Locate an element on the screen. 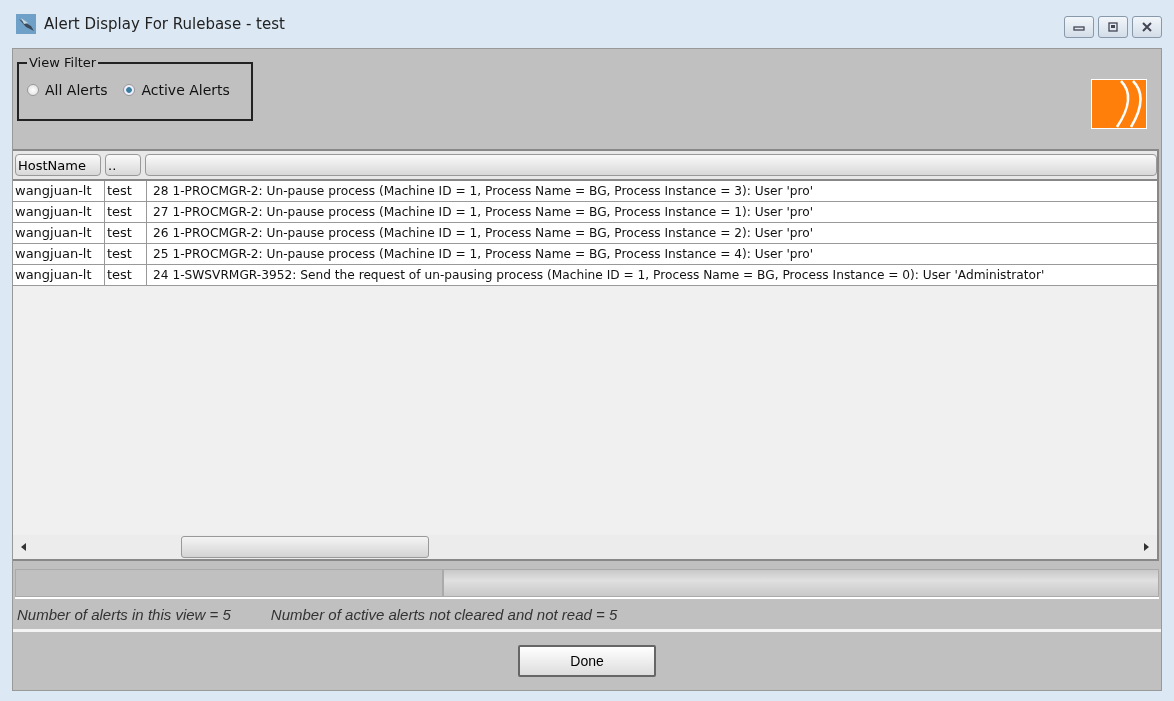 The image size is (1174, 701). close-button is located at coordinates (1147, 27).